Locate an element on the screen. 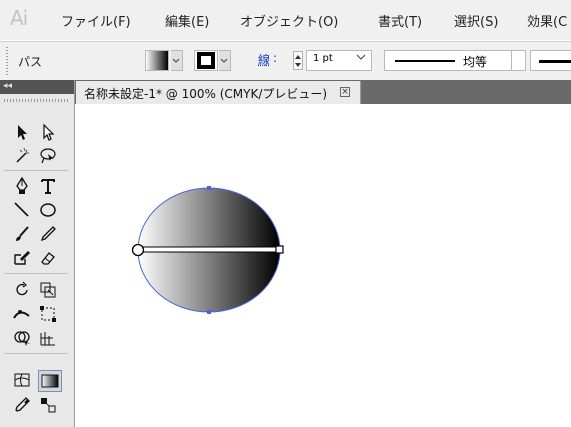 Image resolution: width=571 pixels, height=427 pixels. menu-effect: 効果(C is located at coordinates (547, 20).